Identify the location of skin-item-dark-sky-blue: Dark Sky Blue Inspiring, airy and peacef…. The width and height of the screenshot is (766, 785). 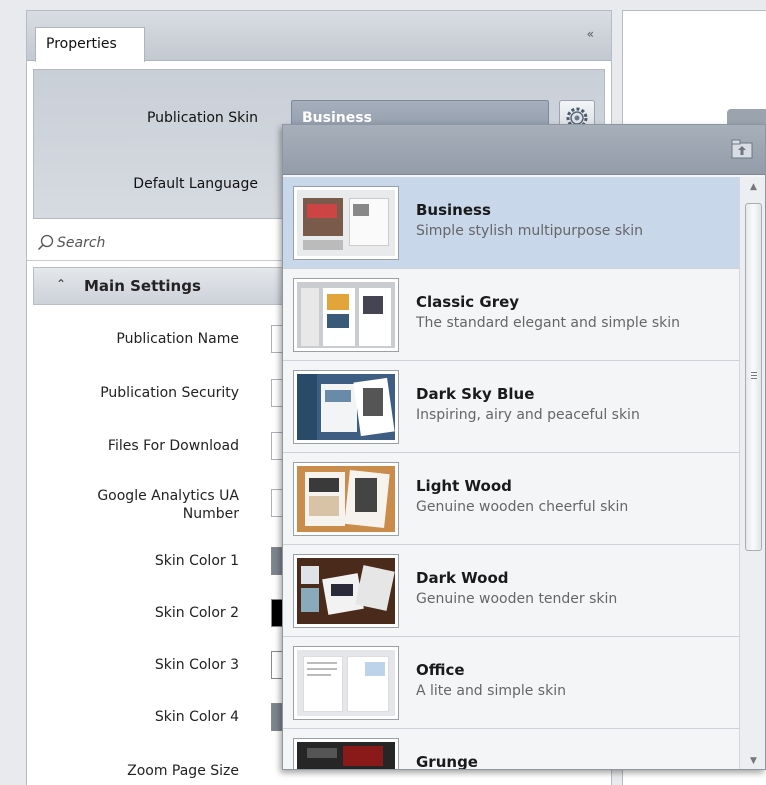
(511, 407).